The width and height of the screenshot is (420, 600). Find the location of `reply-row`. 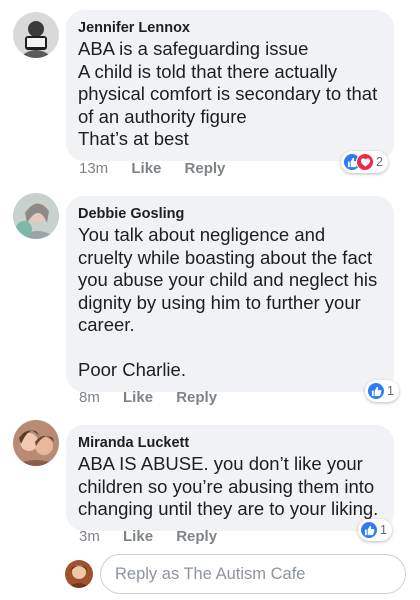

reply-row is located at coordinates (210, 574).